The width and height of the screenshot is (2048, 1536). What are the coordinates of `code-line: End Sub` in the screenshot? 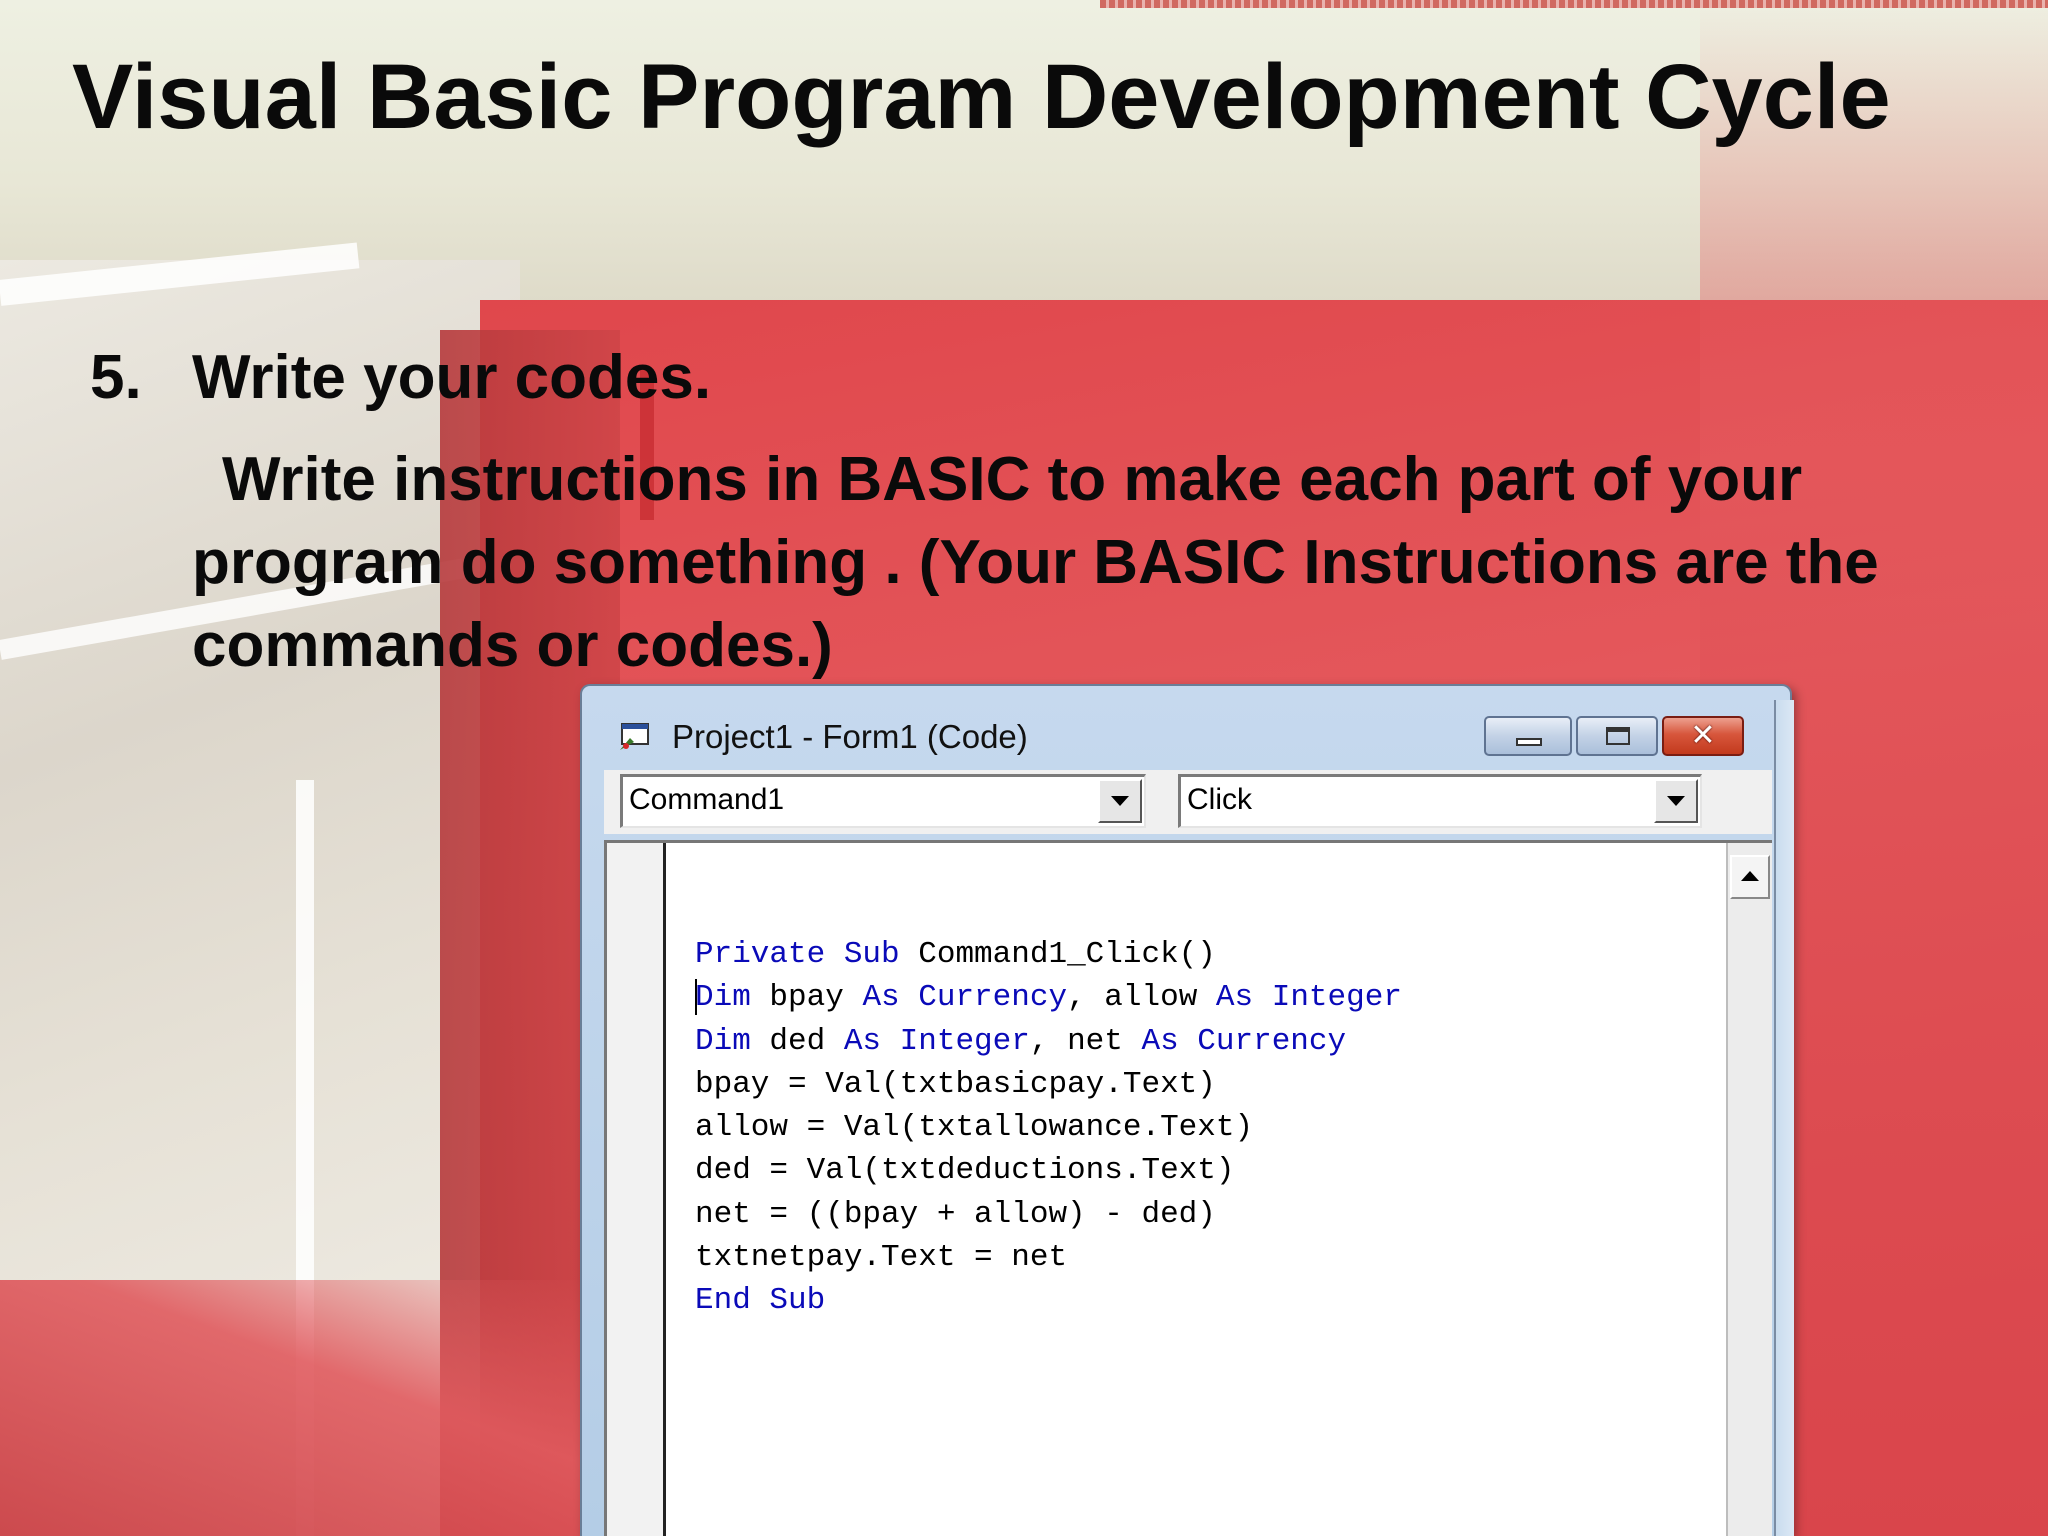 It's located at (1048, 1300).